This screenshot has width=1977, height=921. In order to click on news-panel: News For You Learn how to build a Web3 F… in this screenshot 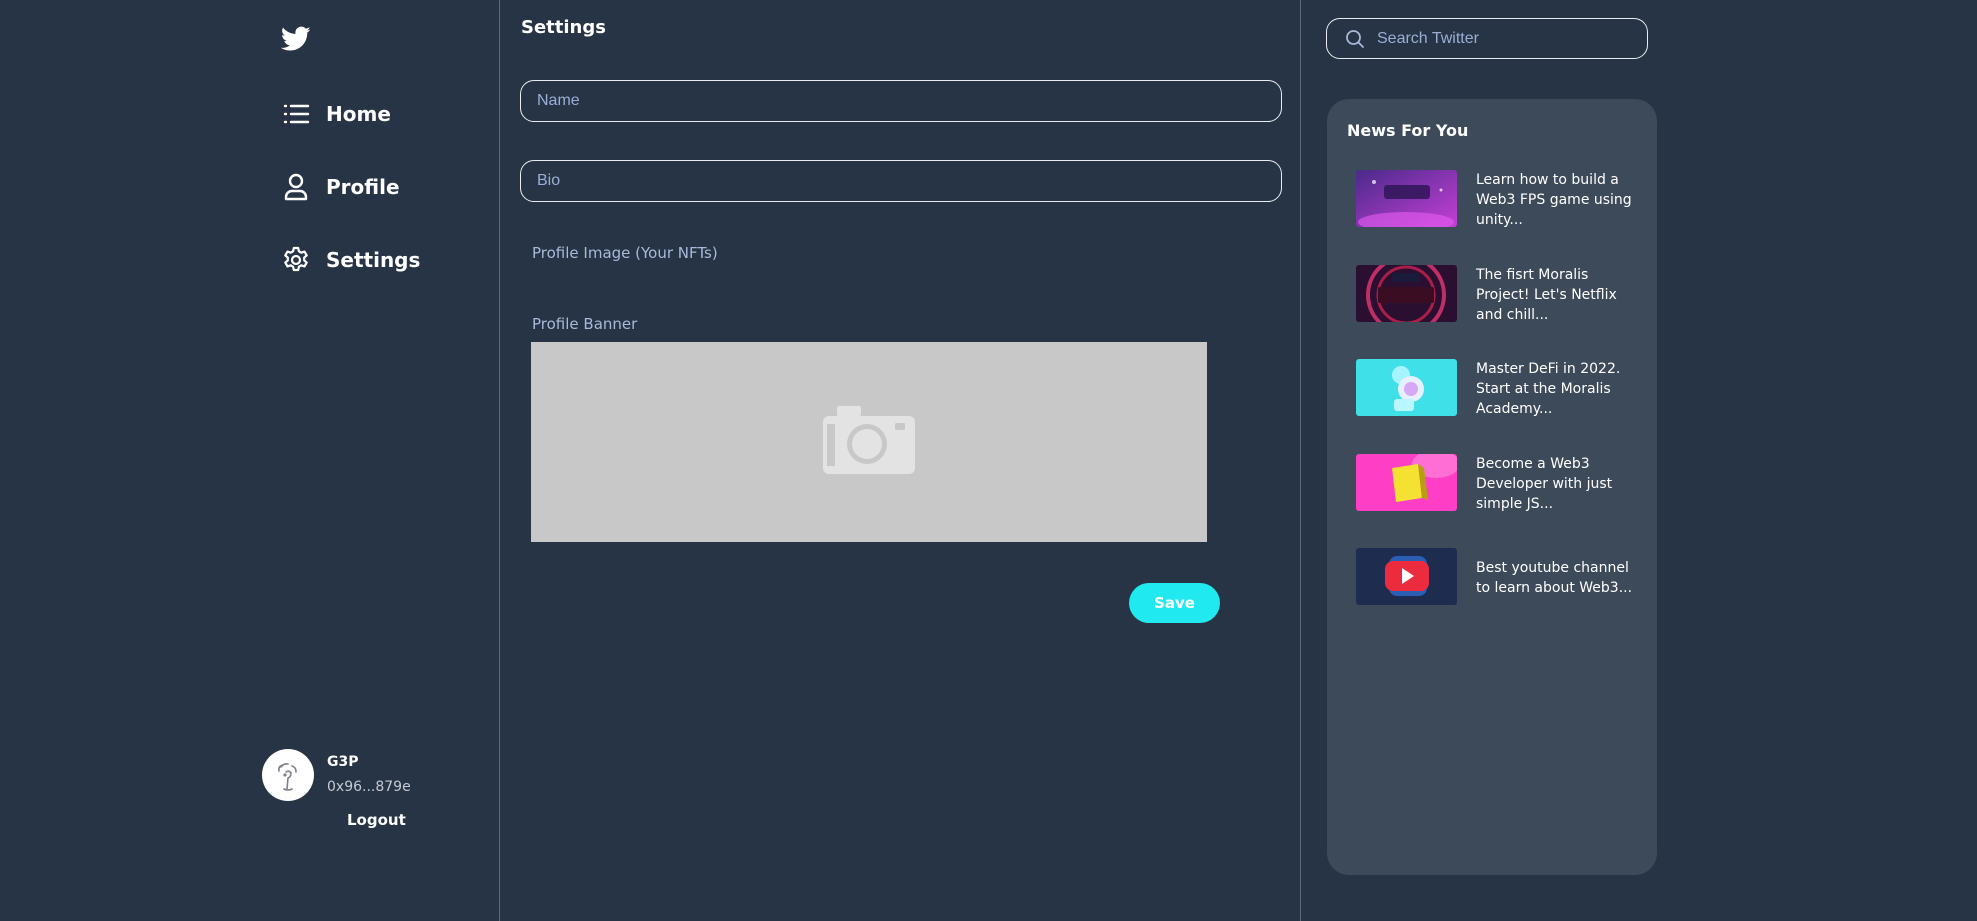, I will do `click(1492, 487)`.